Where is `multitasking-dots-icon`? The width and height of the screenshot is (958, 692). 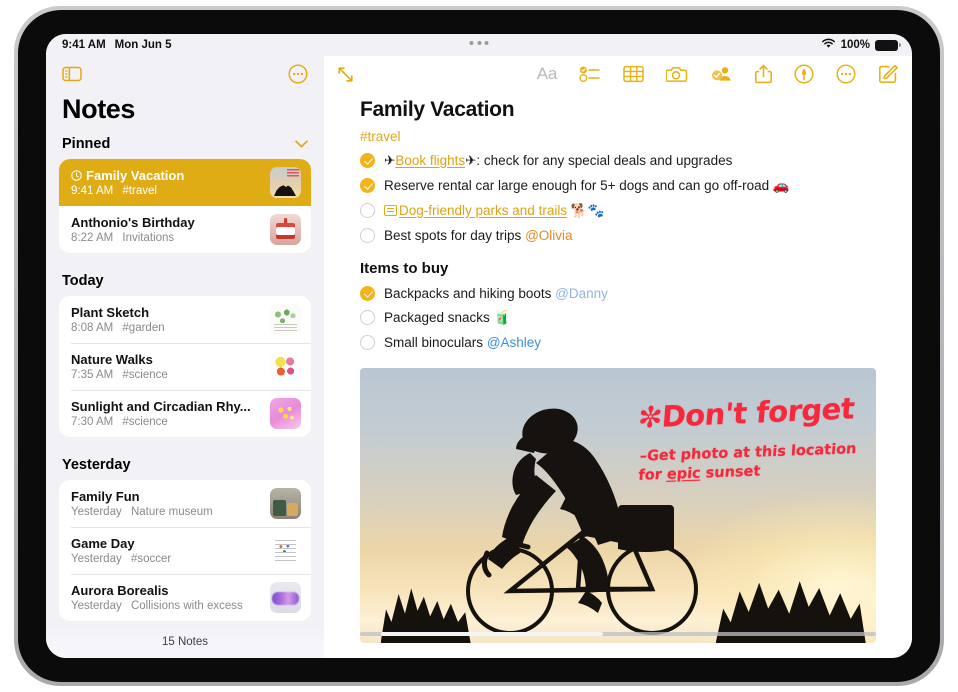
multitasking-dots-icon is located at coordinates (479, 43).